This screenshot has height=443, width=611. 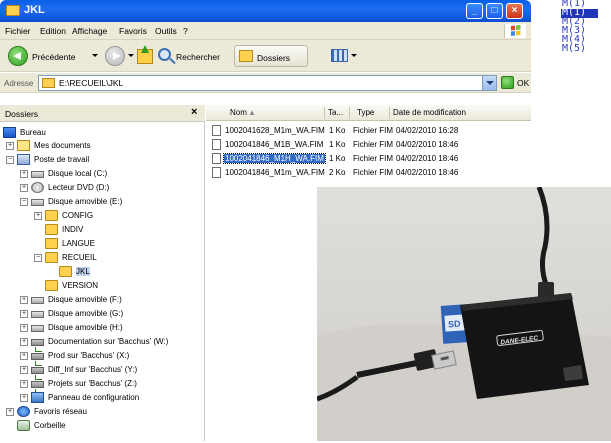 I want to click on control-panel-icon, so click(x=37, y=397).